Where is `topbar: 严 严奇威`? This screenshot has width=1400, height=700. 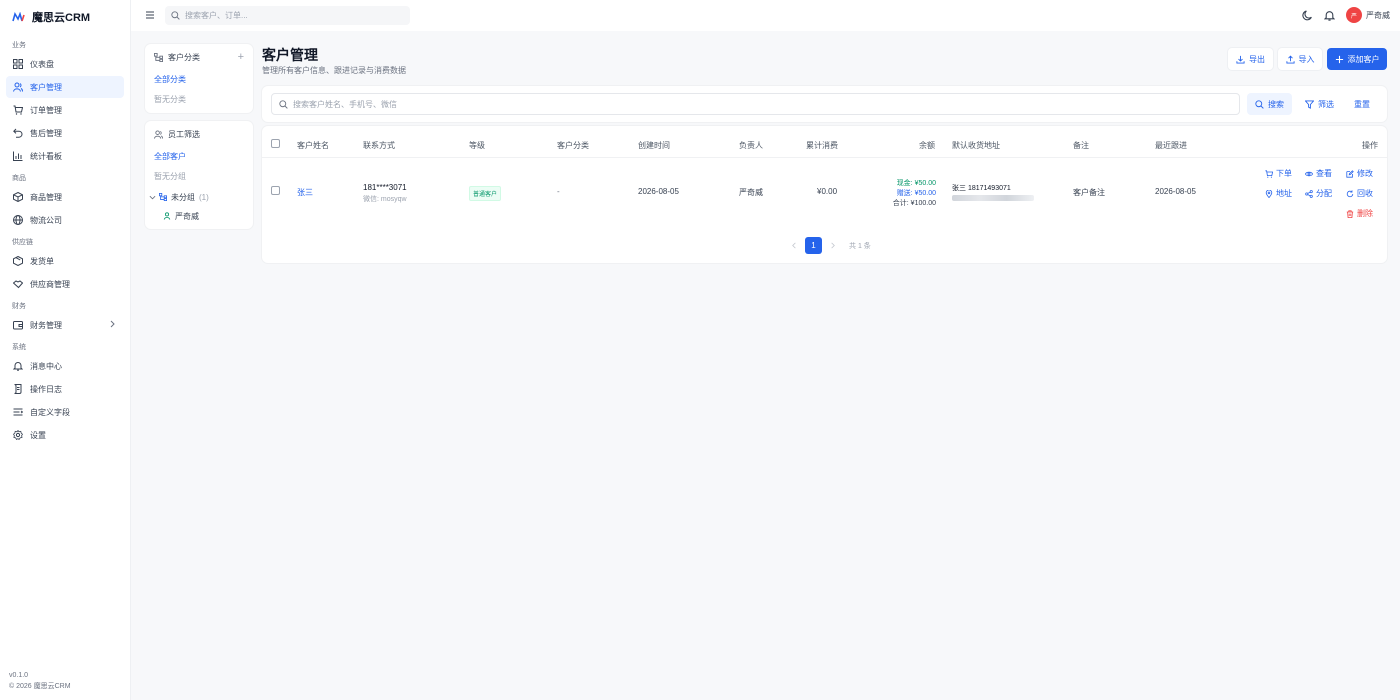
topbar: 严 严奇威 is located at coordinates (765, 15).